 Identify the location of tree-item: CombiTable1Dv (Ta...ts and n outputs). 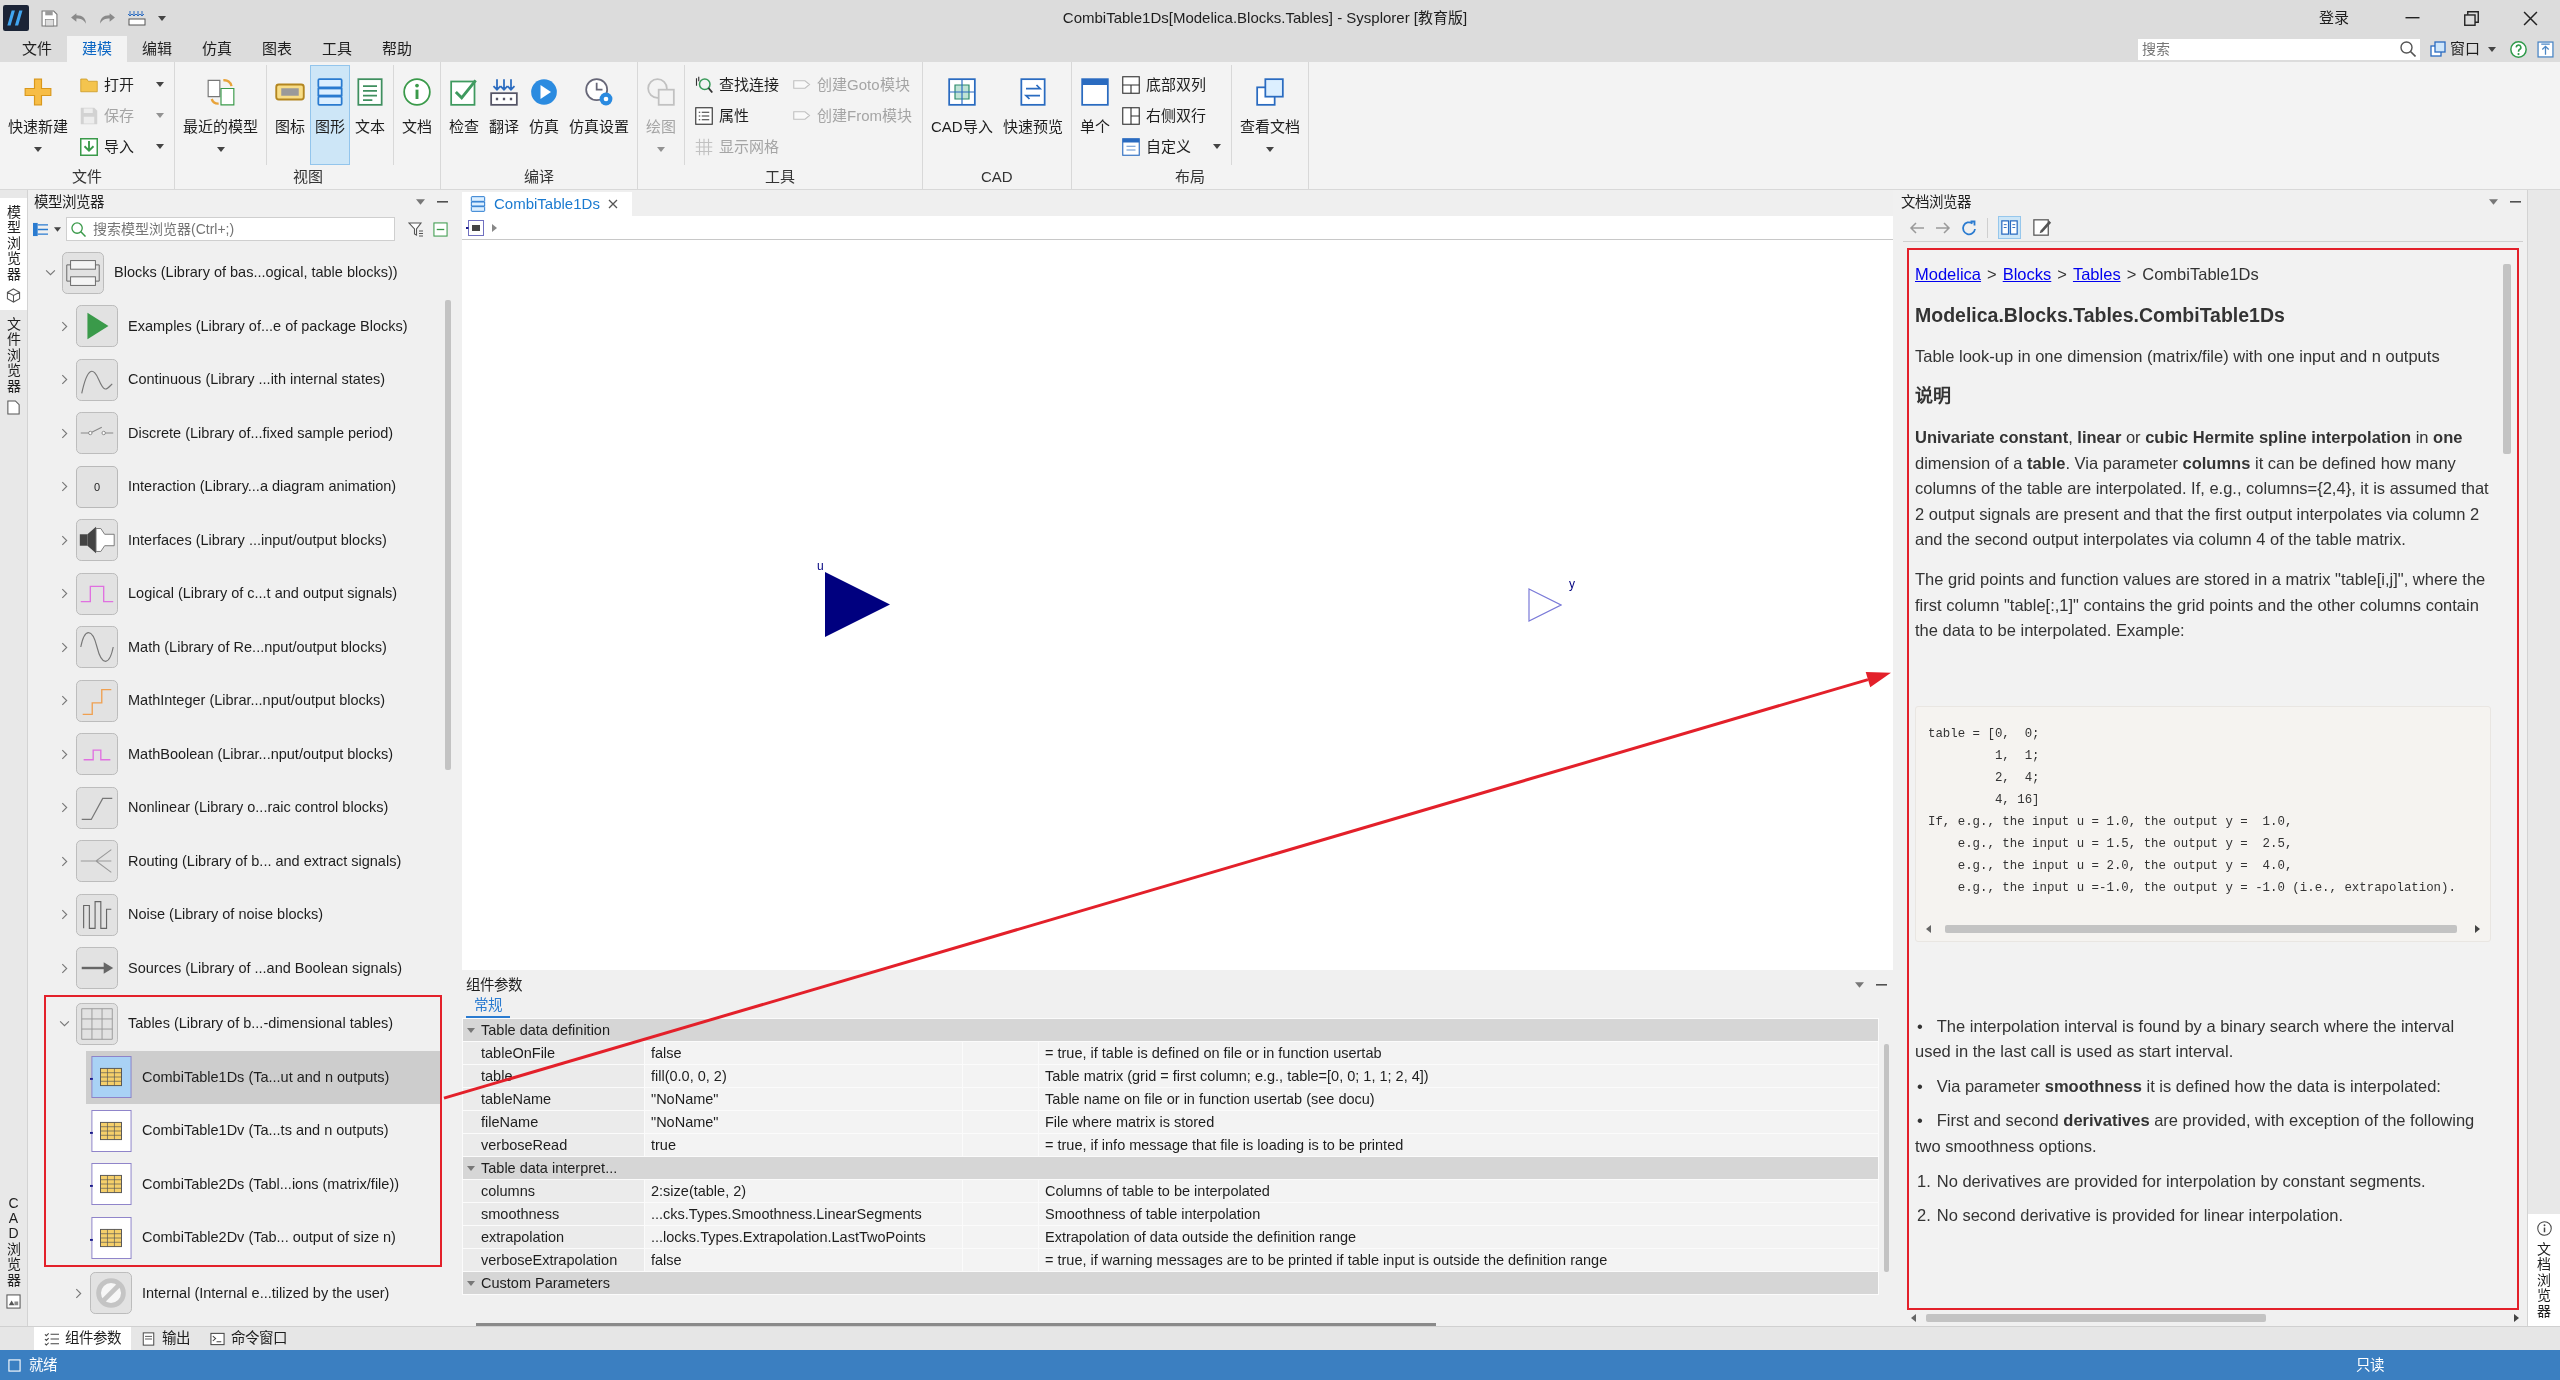
(263, 1131).